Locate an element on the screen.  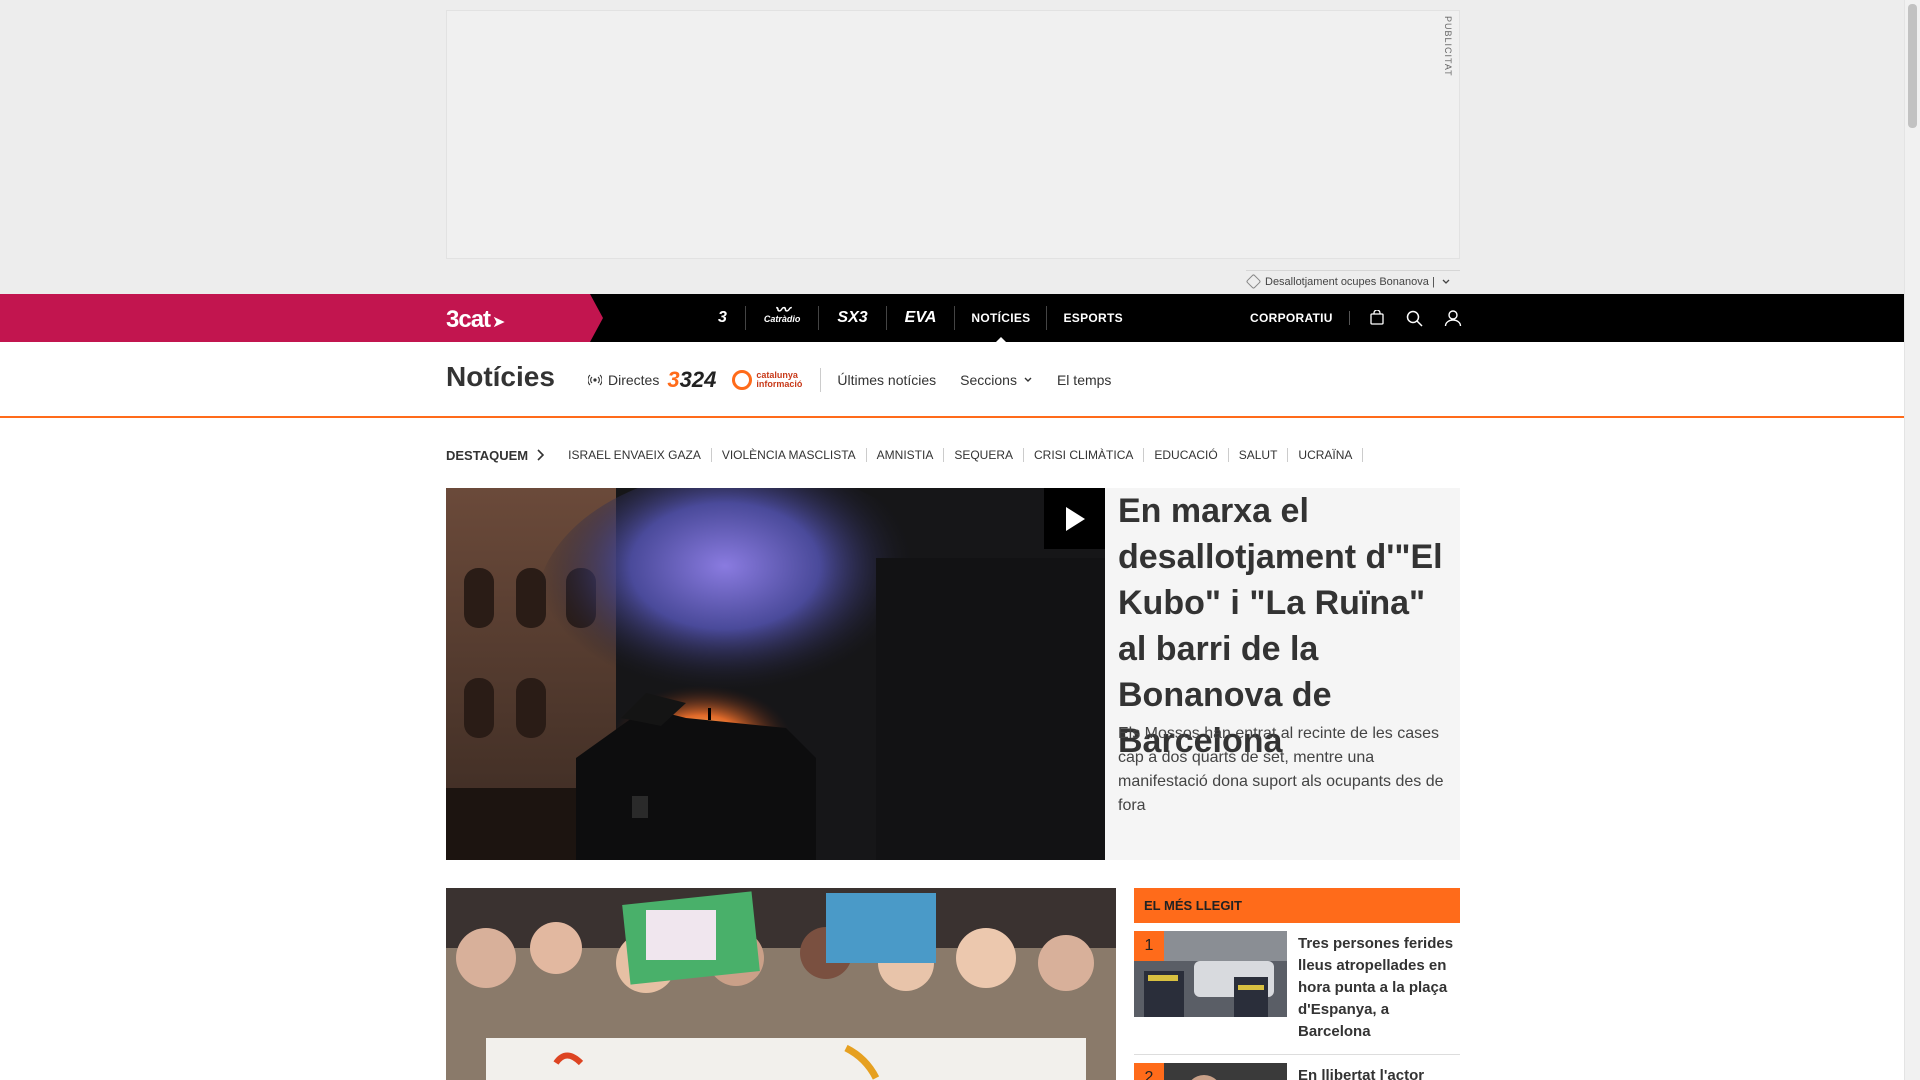
brand-arrow-icon: ➤ is located at coordinates (498, 322).